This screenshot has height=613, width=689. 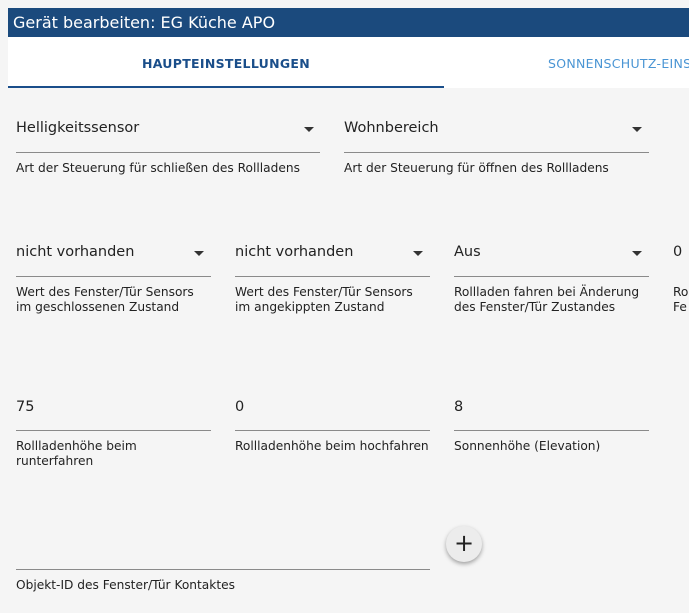 I want to click on add-object-button: +, so click(x=464, y=544).